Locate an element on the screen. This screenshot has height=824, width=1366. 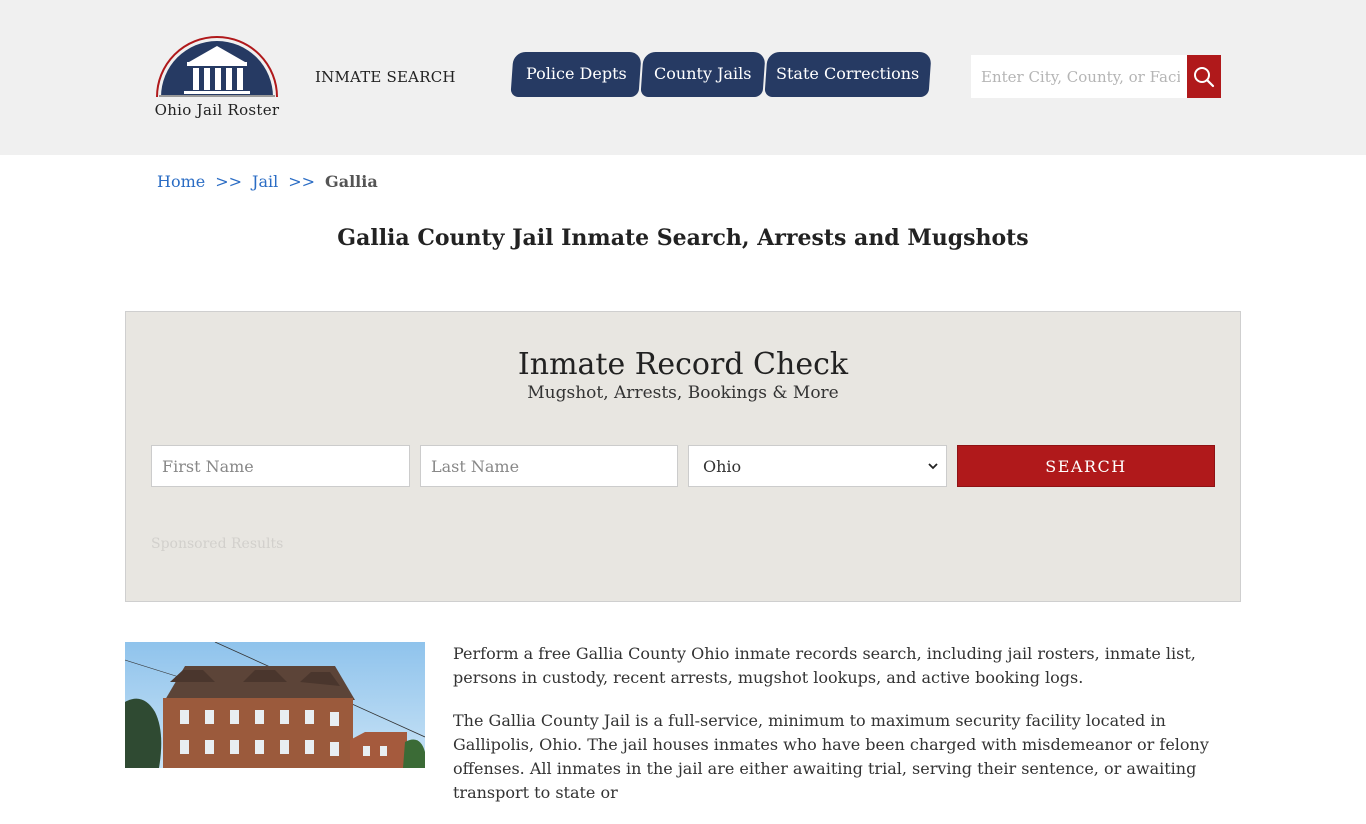
state-select: Ohio is located at coordinates (817, 466).